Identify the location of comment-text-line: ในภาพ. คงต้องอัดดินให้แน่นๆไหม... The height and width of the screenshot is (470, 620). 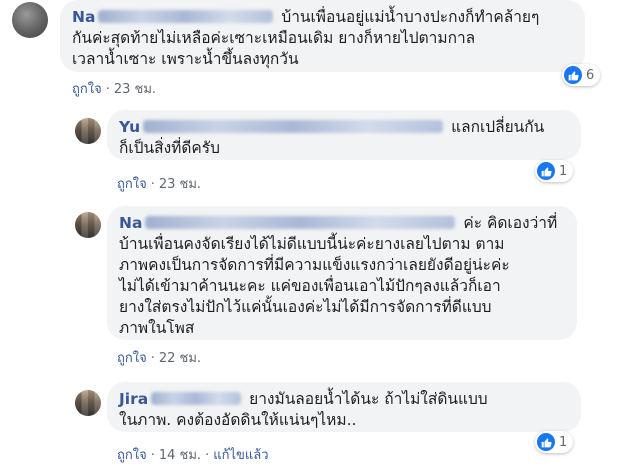
(238, 420).